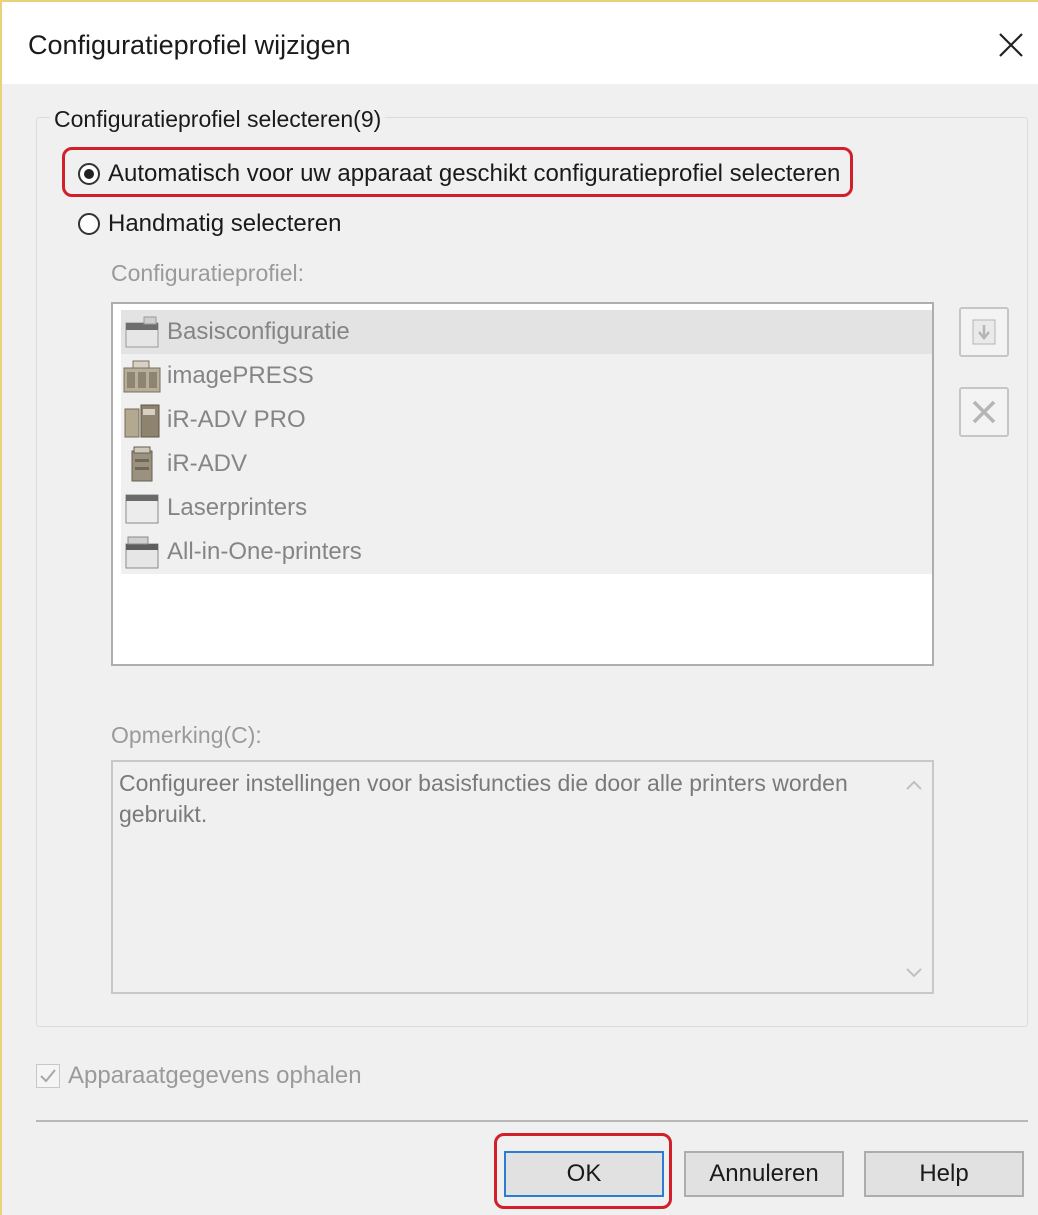 The width and height of the screenshot is (1038, 1215). What do you see at coordinates (215, 1075) in the screenshot?
I see `checkbox-label: Apparaatgegevens ophalen` at bounding box center [215, 1075].